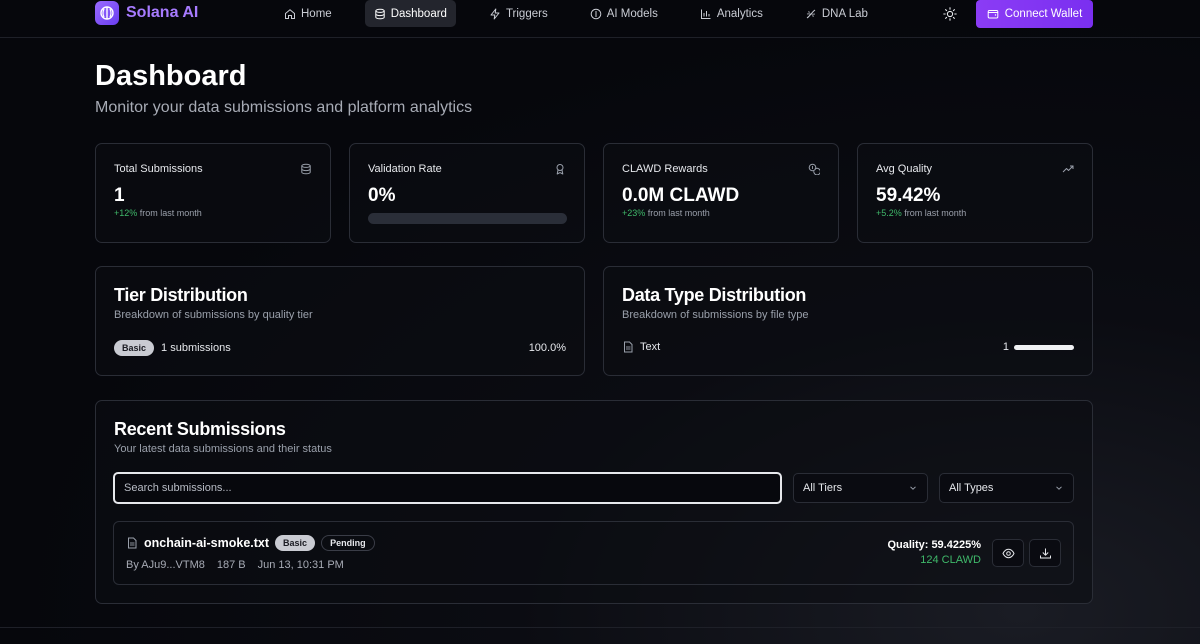  I want to click on stat-change-percent: +12%, so click(126, 213).